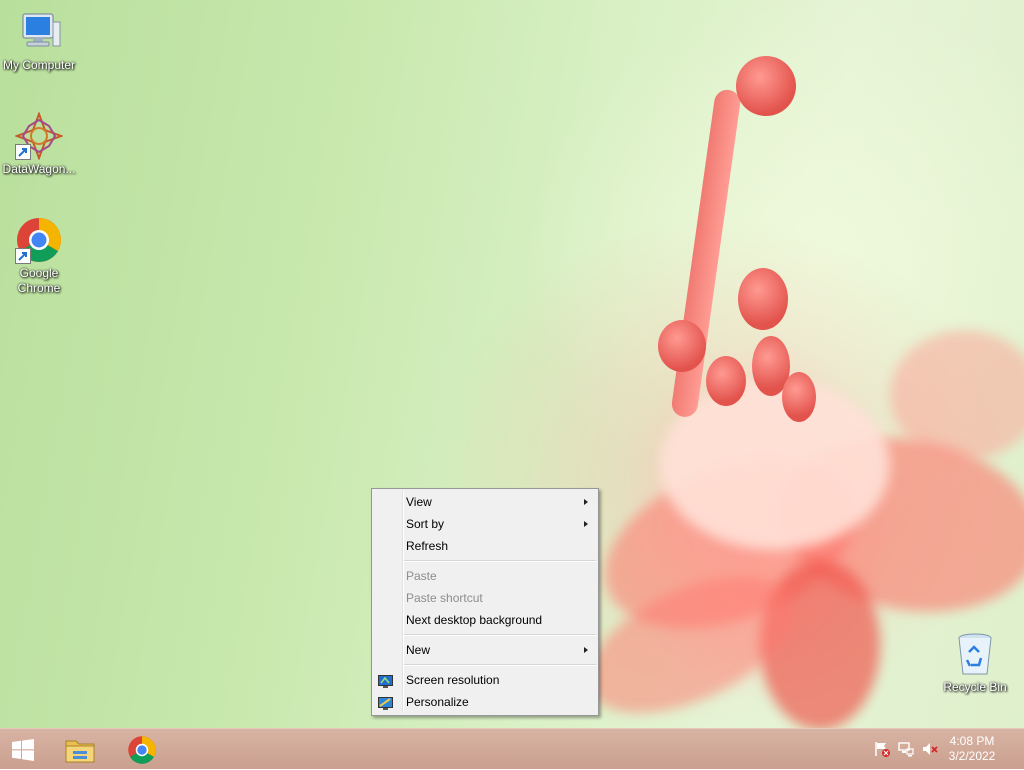 The width and height of the screenshot is (1024, 770). I want to click on datawagon-icon, so click(39, 136).